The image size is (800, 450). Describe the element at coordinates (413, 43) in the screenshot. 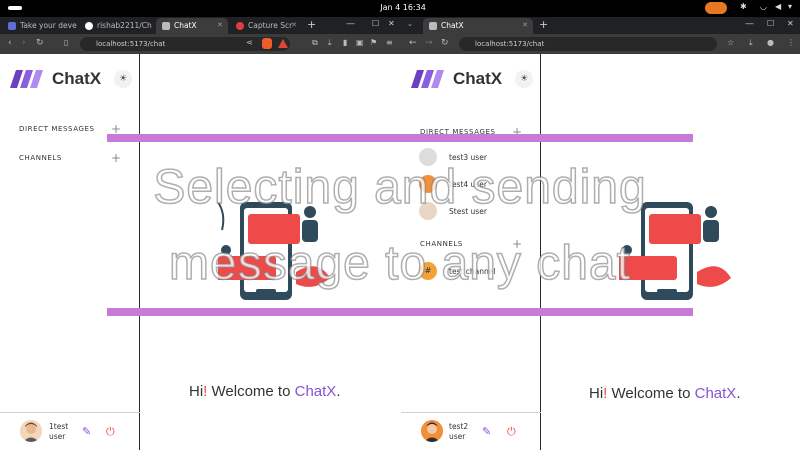

I see `back-icon: ←` at that location.